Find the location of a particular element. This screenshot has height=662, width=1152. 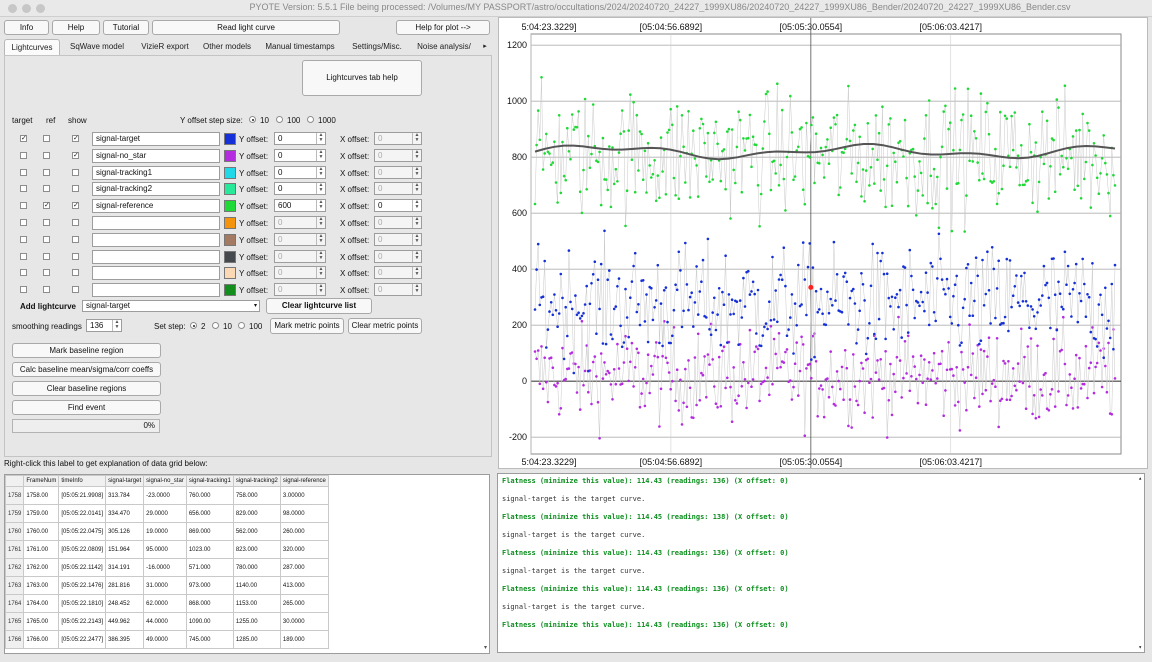

table-cell: 1766.00 is located at coordinates (41, 639).